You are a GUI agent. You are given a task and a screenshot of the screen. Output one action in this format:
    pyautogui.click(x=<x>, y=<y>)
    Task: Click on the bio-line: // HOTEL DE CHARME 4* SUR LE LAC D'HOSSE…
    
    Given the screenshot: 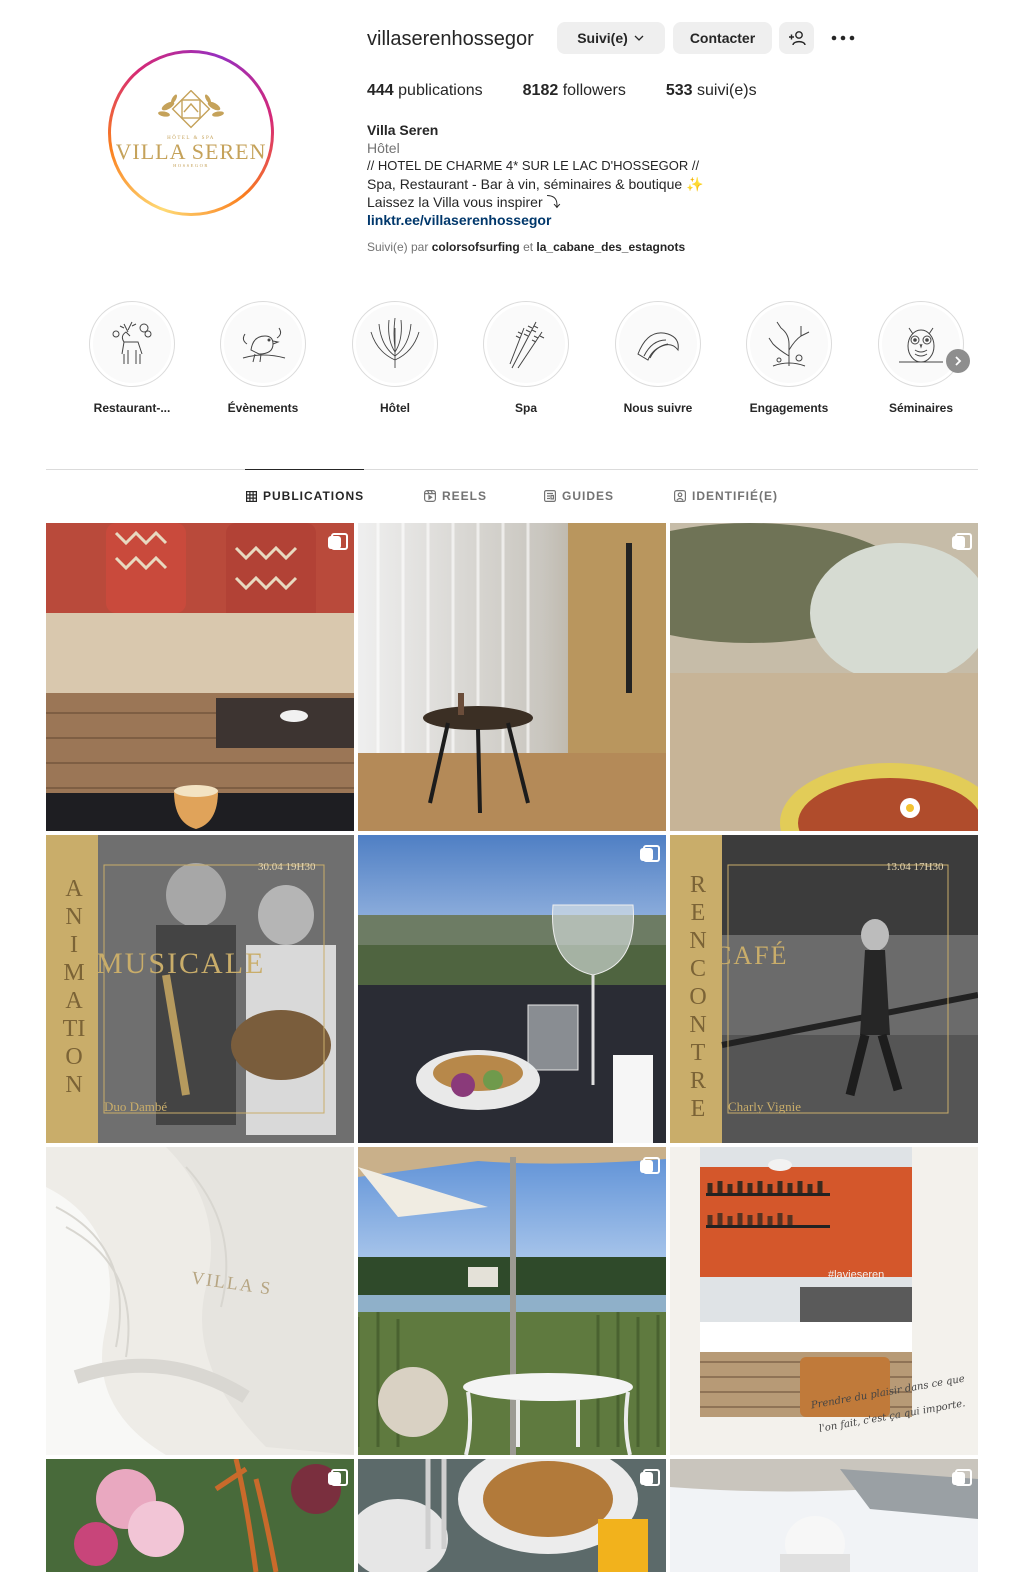 What is the action you would take?
    pyautogui.click(x=533, y=165)
    